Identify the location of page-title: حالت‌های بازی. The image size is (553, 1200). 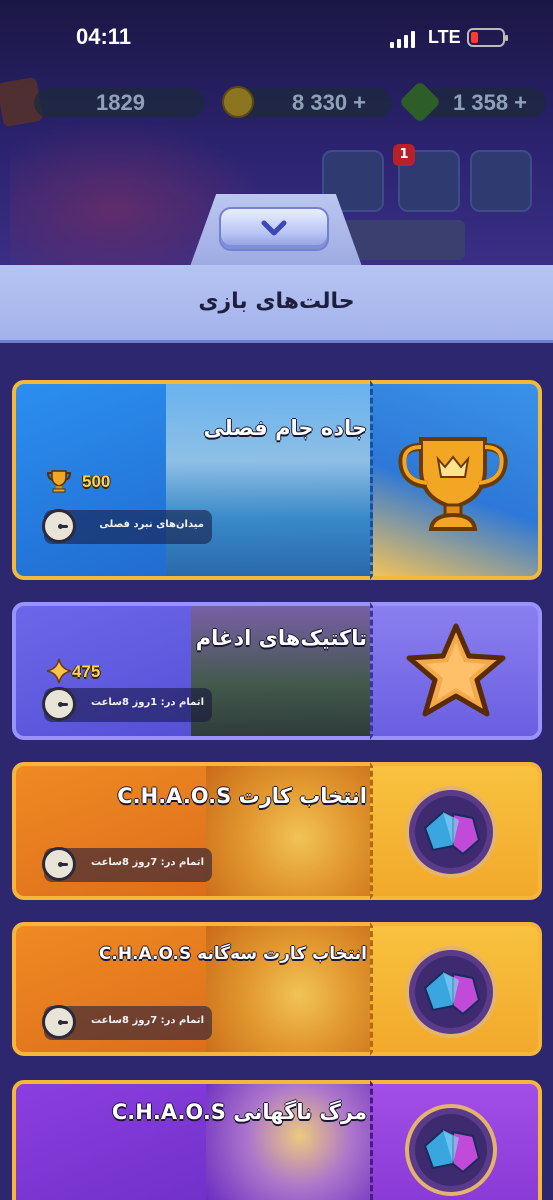
(276, 301).